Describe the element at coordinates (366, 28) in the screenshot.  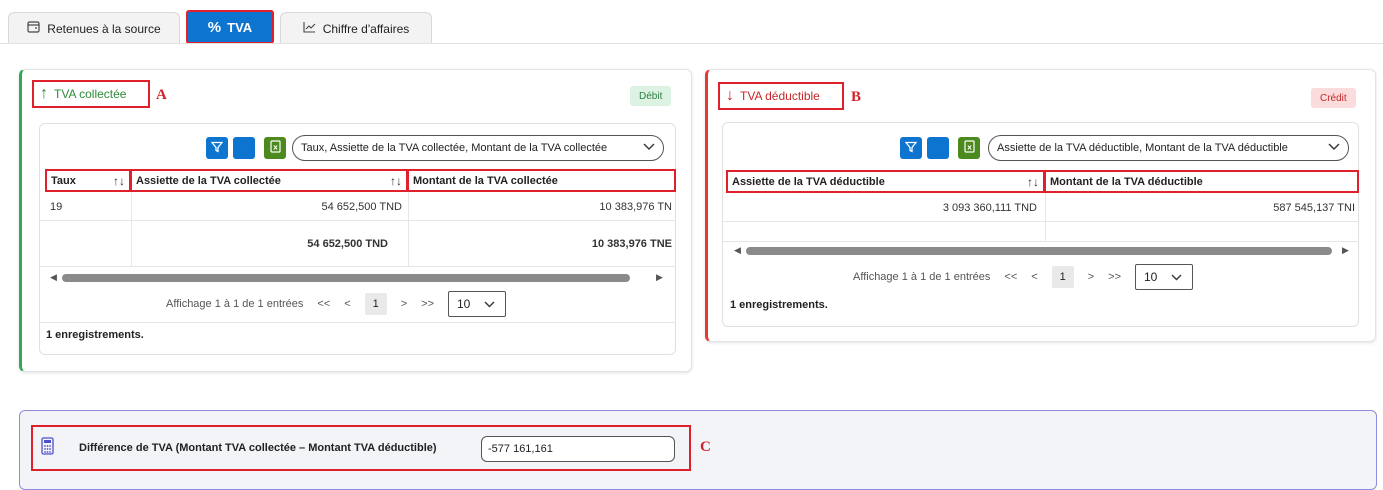
I see `tab-label: Chiffre d'affaires` at that location.